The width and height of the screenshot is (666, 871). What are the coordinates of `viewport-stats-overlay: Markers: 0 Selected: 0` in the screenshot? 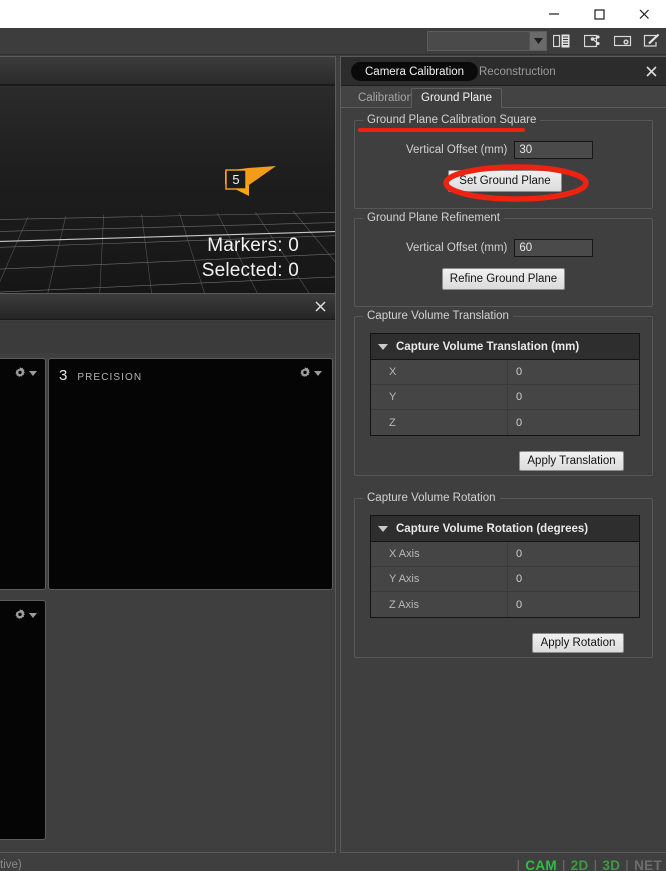 It's located at (250, 258).